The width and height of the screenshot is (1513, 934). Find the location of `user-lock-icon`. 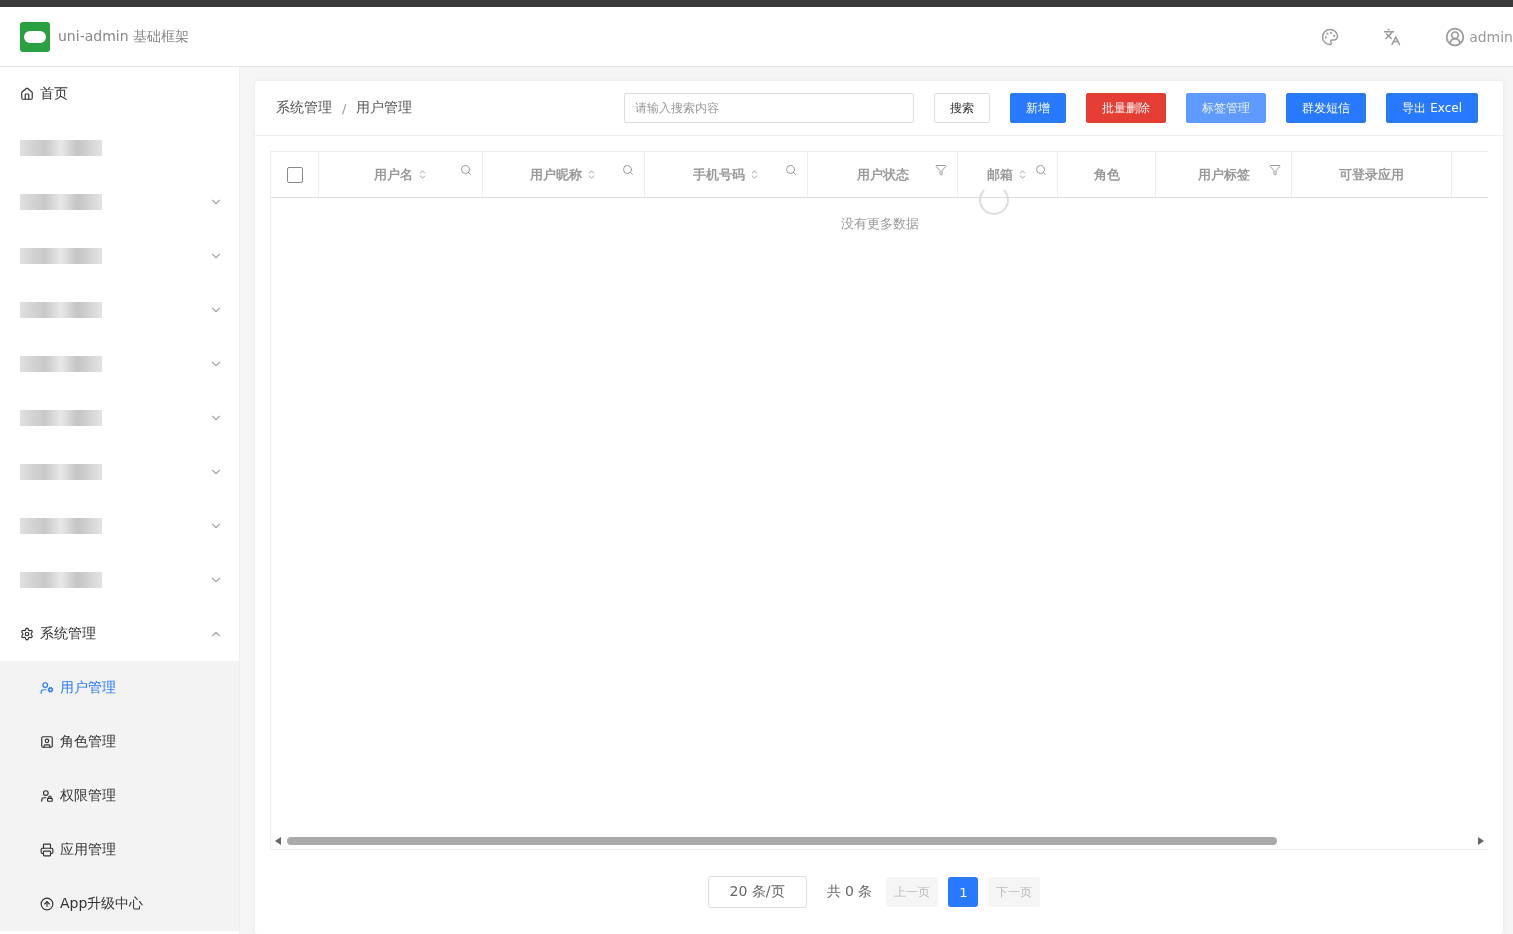

user-lock-icon is located at coordinates (47, 796).